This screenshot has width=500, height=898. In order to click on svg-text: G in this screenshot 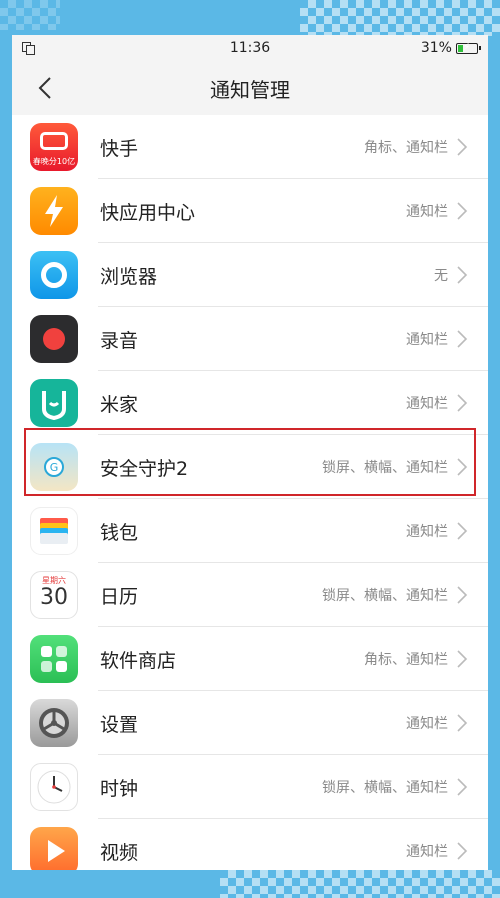, I will do `click(54, 467)`.